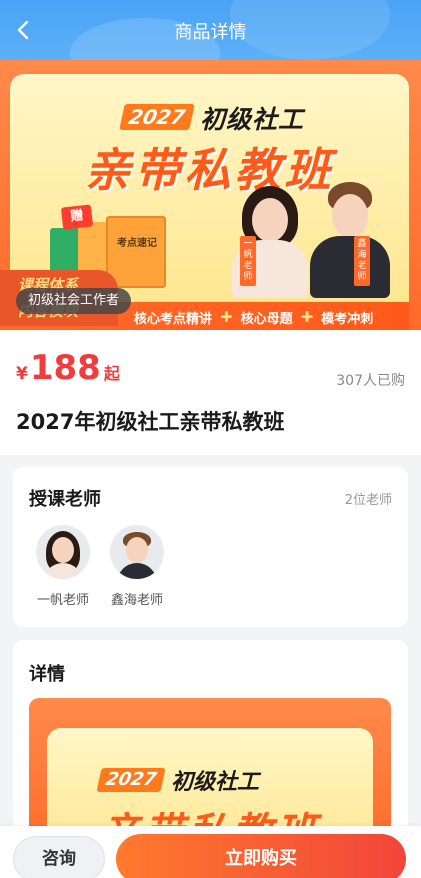 The width and height of the screenshot is (421, 878). I want to click on teacher-name: 一帆老师, so click(62, 600).